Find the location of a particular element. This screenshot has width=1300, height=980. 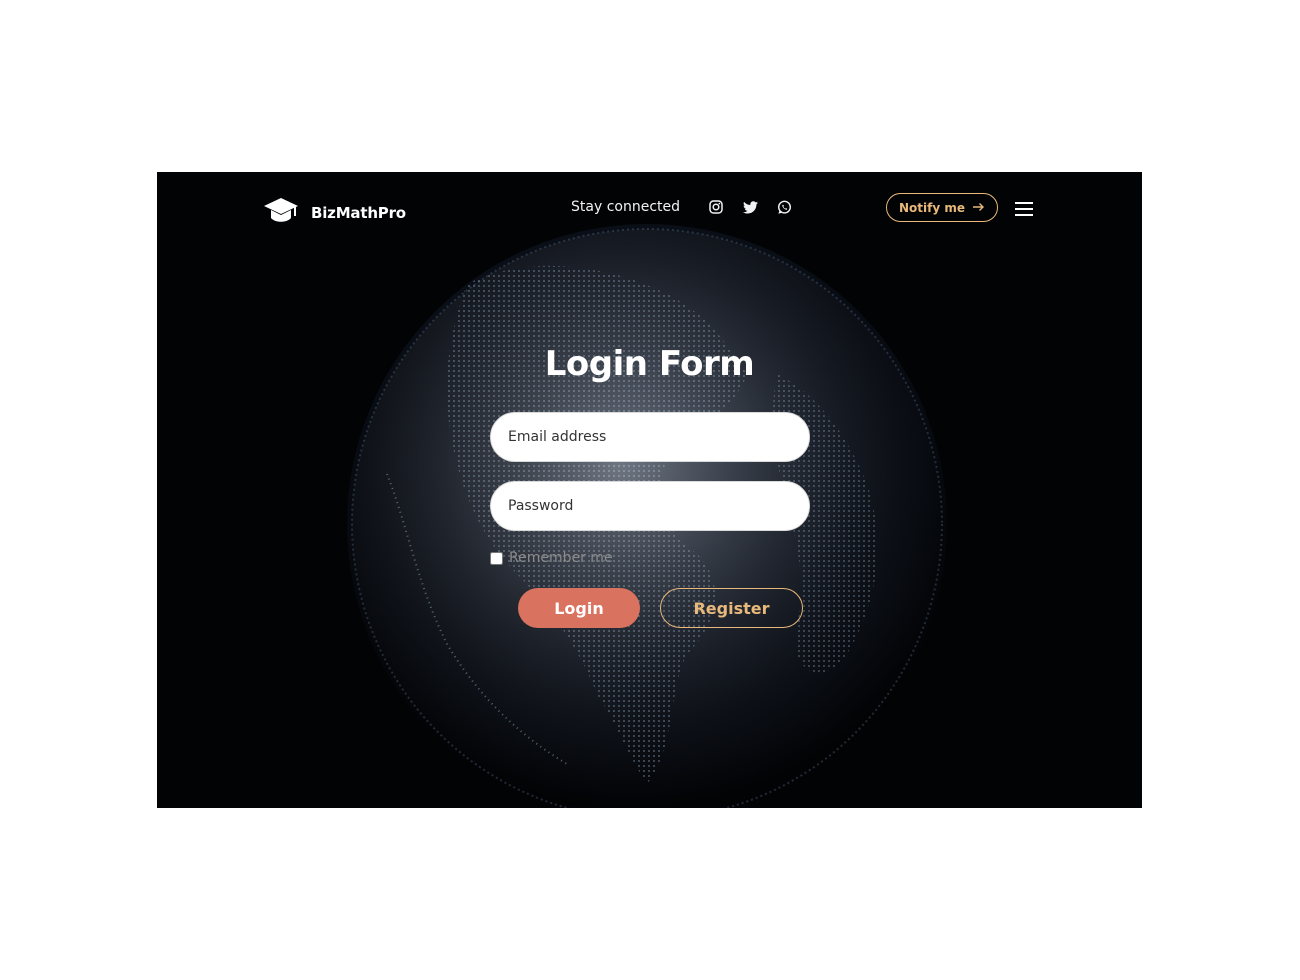

top-navigation: BizMathPro Stay connected Notify me is located at coordinates (649, 212).